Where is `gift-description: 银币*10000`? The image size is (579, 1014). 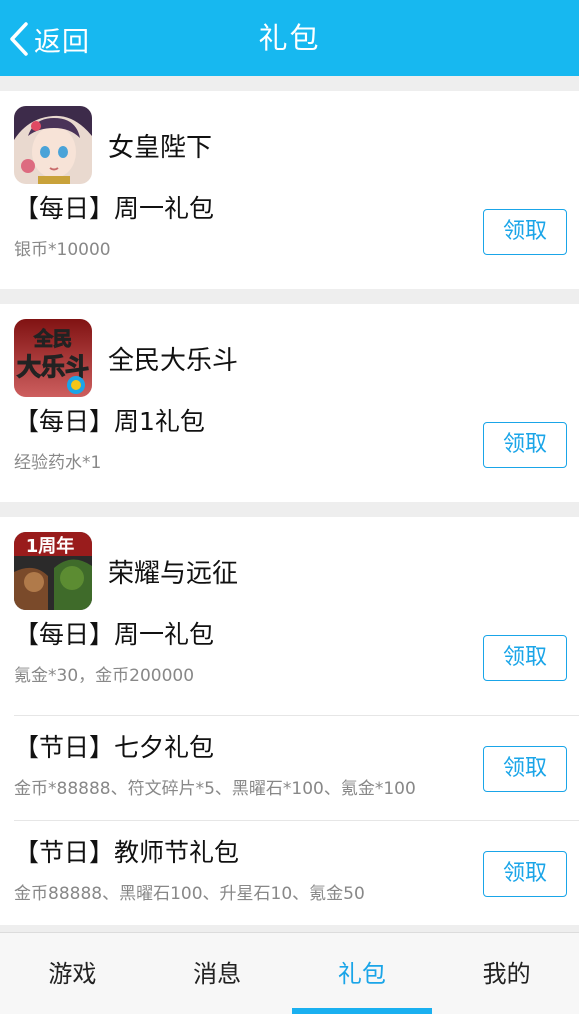
gift-description: 银币*10000 is located at coordinates (62, 250).